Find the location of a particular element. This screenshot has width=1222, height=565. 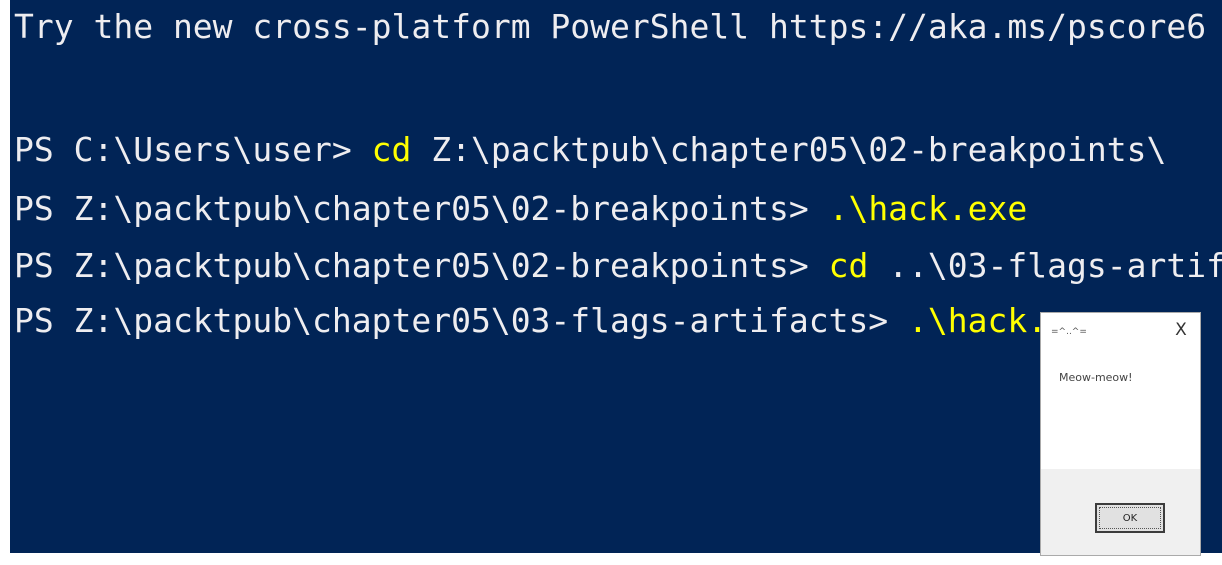

dialog-titlebar: =^..^= X is located at coordinates (1120, 331).